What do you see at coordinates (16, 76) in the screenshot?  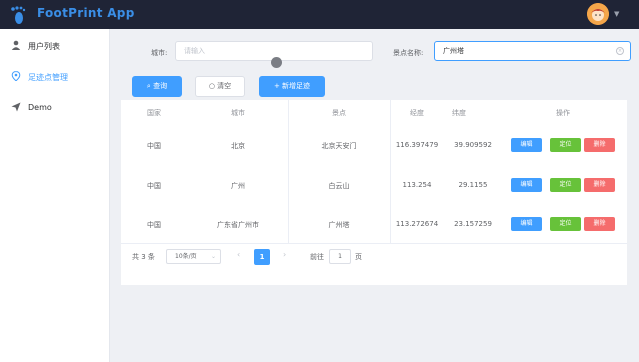 I see `location-pin-icon` at bounding box center [16, 76].